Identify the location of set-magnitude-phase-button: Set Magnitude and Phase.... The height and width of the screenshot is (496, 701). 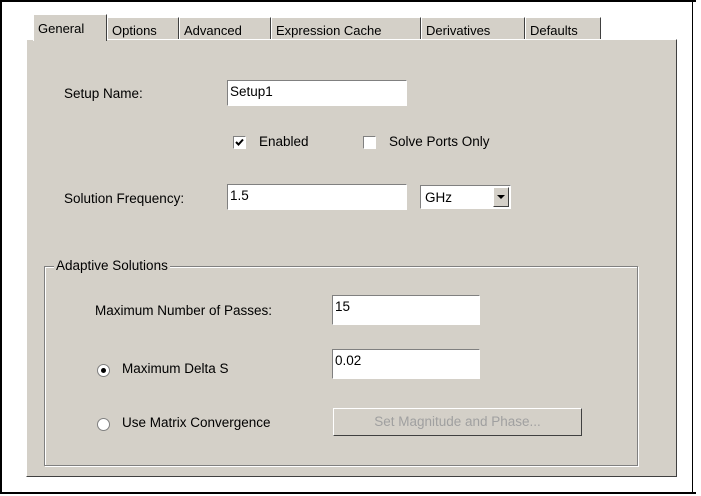
(457, 422).